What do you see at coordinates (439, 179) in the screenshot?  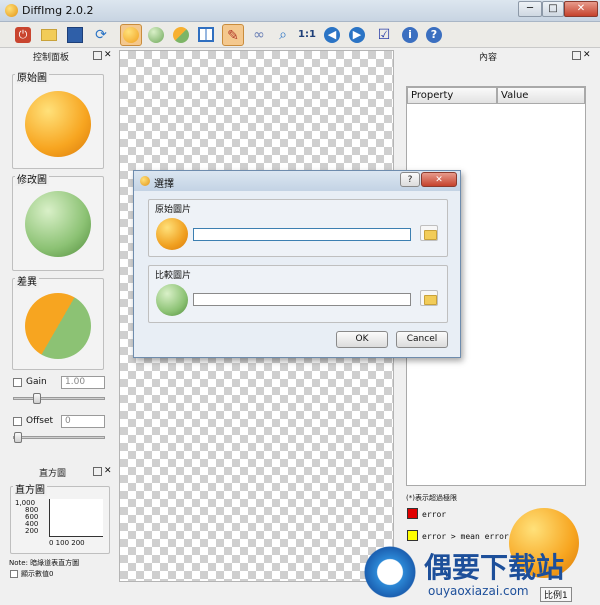 I see `dialog-close-button: ✕` at bounding box center [439, 179].